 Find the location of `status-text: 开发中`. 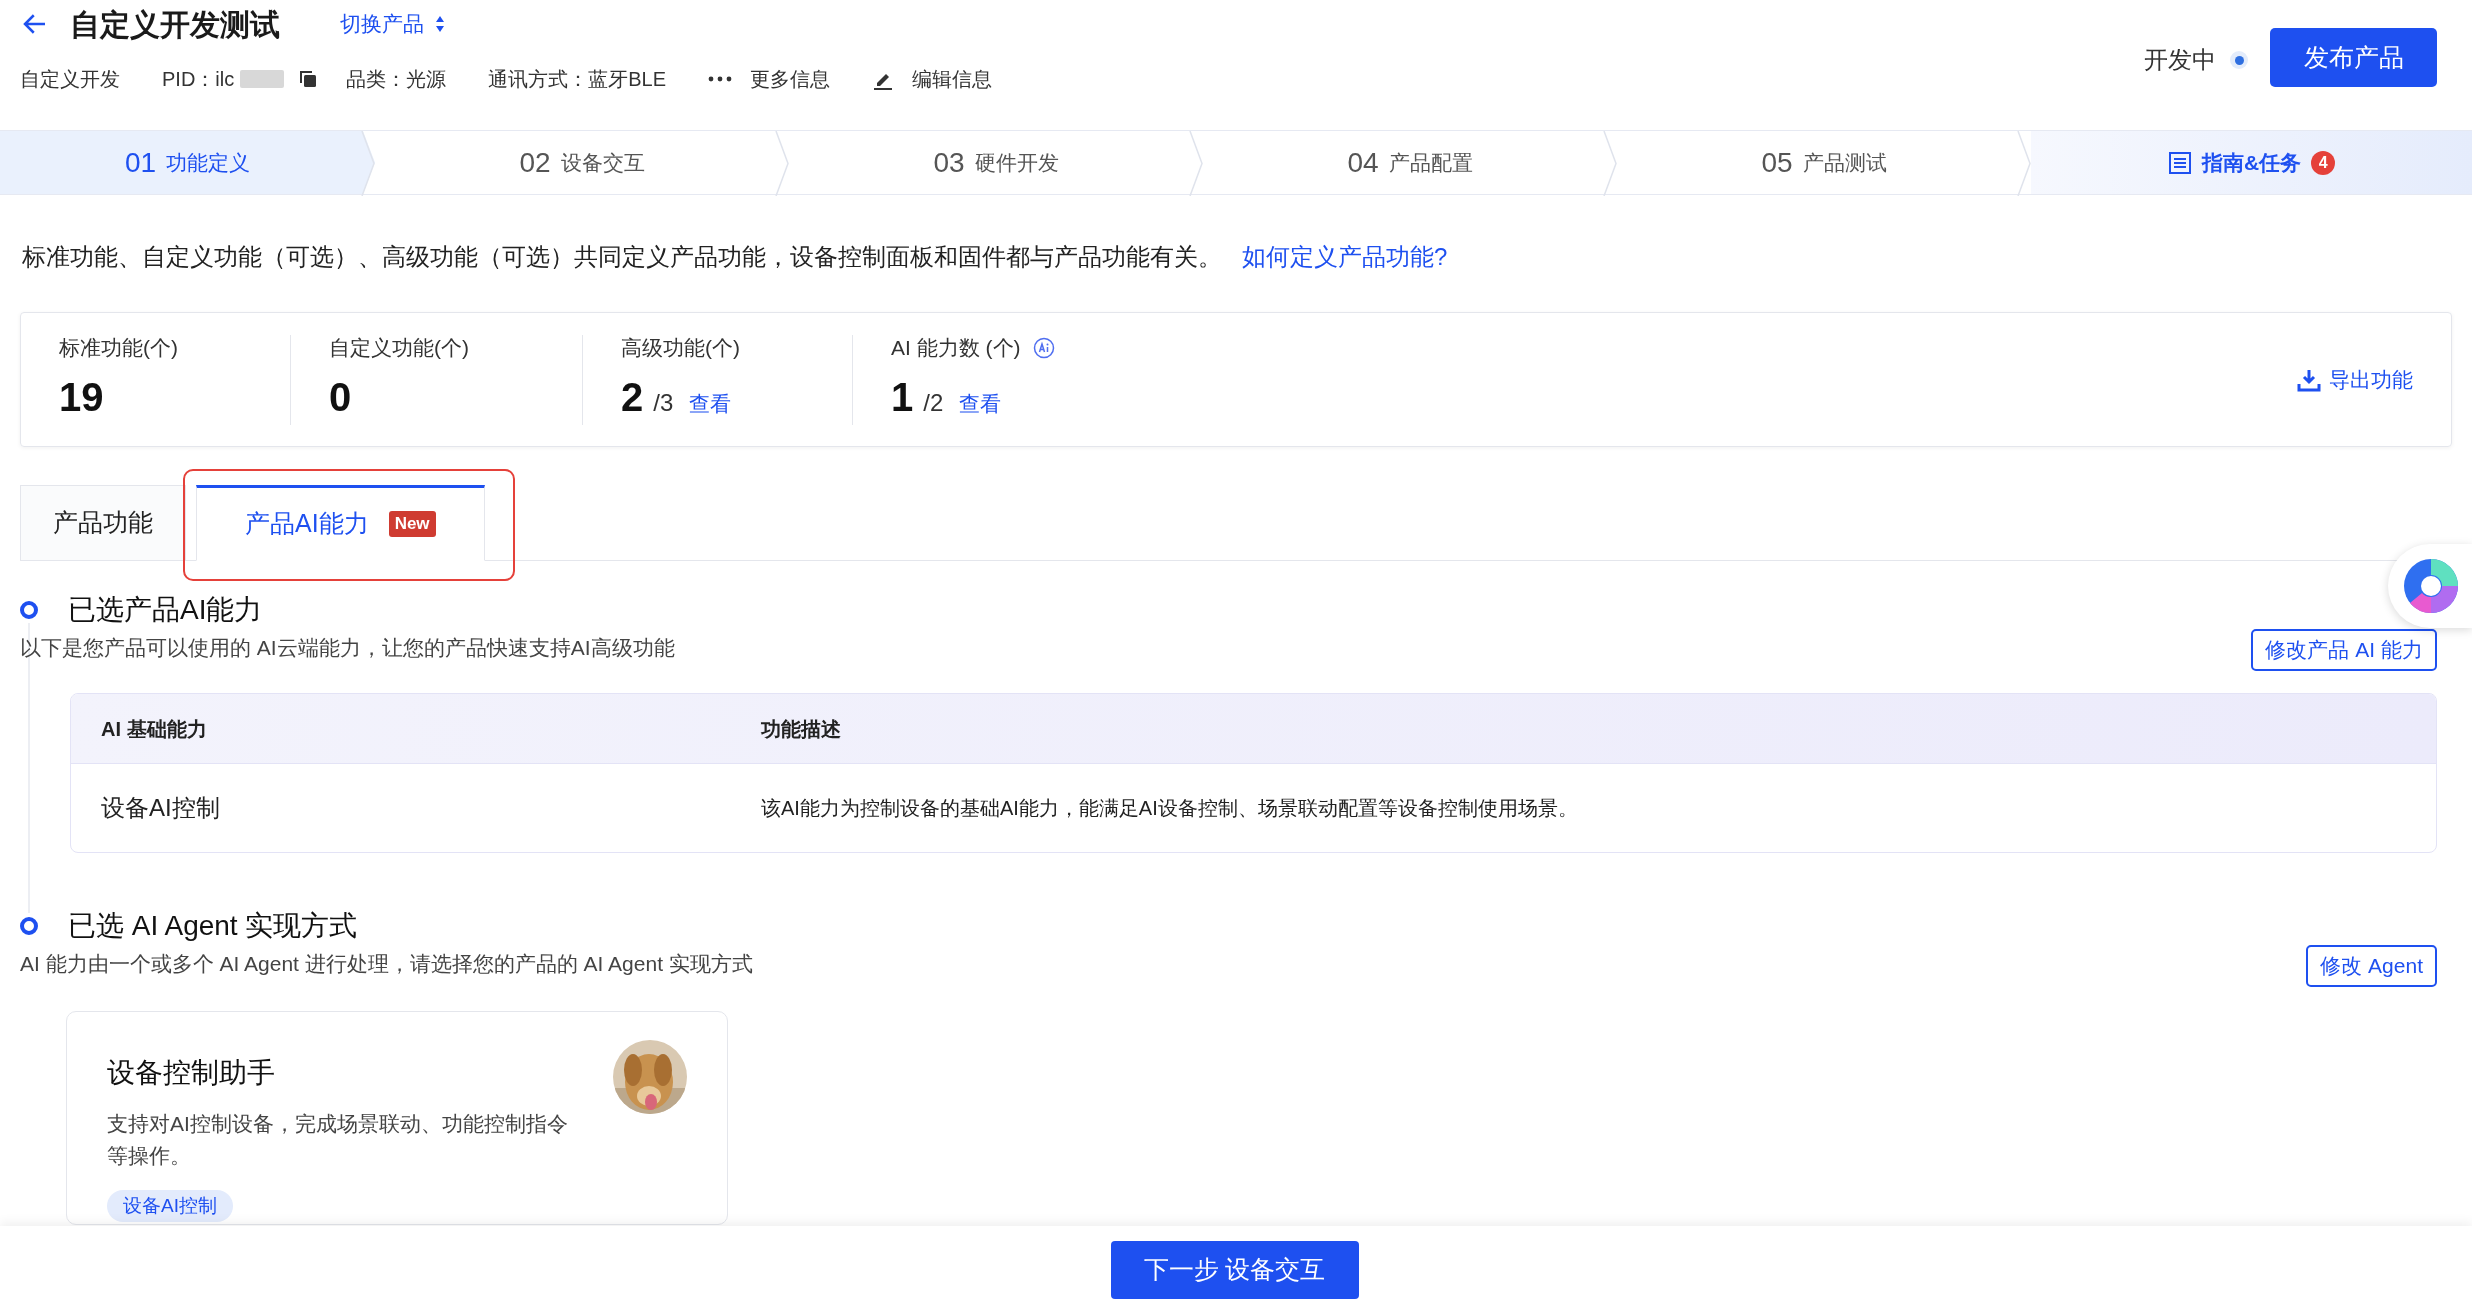

status-text: 开发中 is located at coordinates (2180, 60).